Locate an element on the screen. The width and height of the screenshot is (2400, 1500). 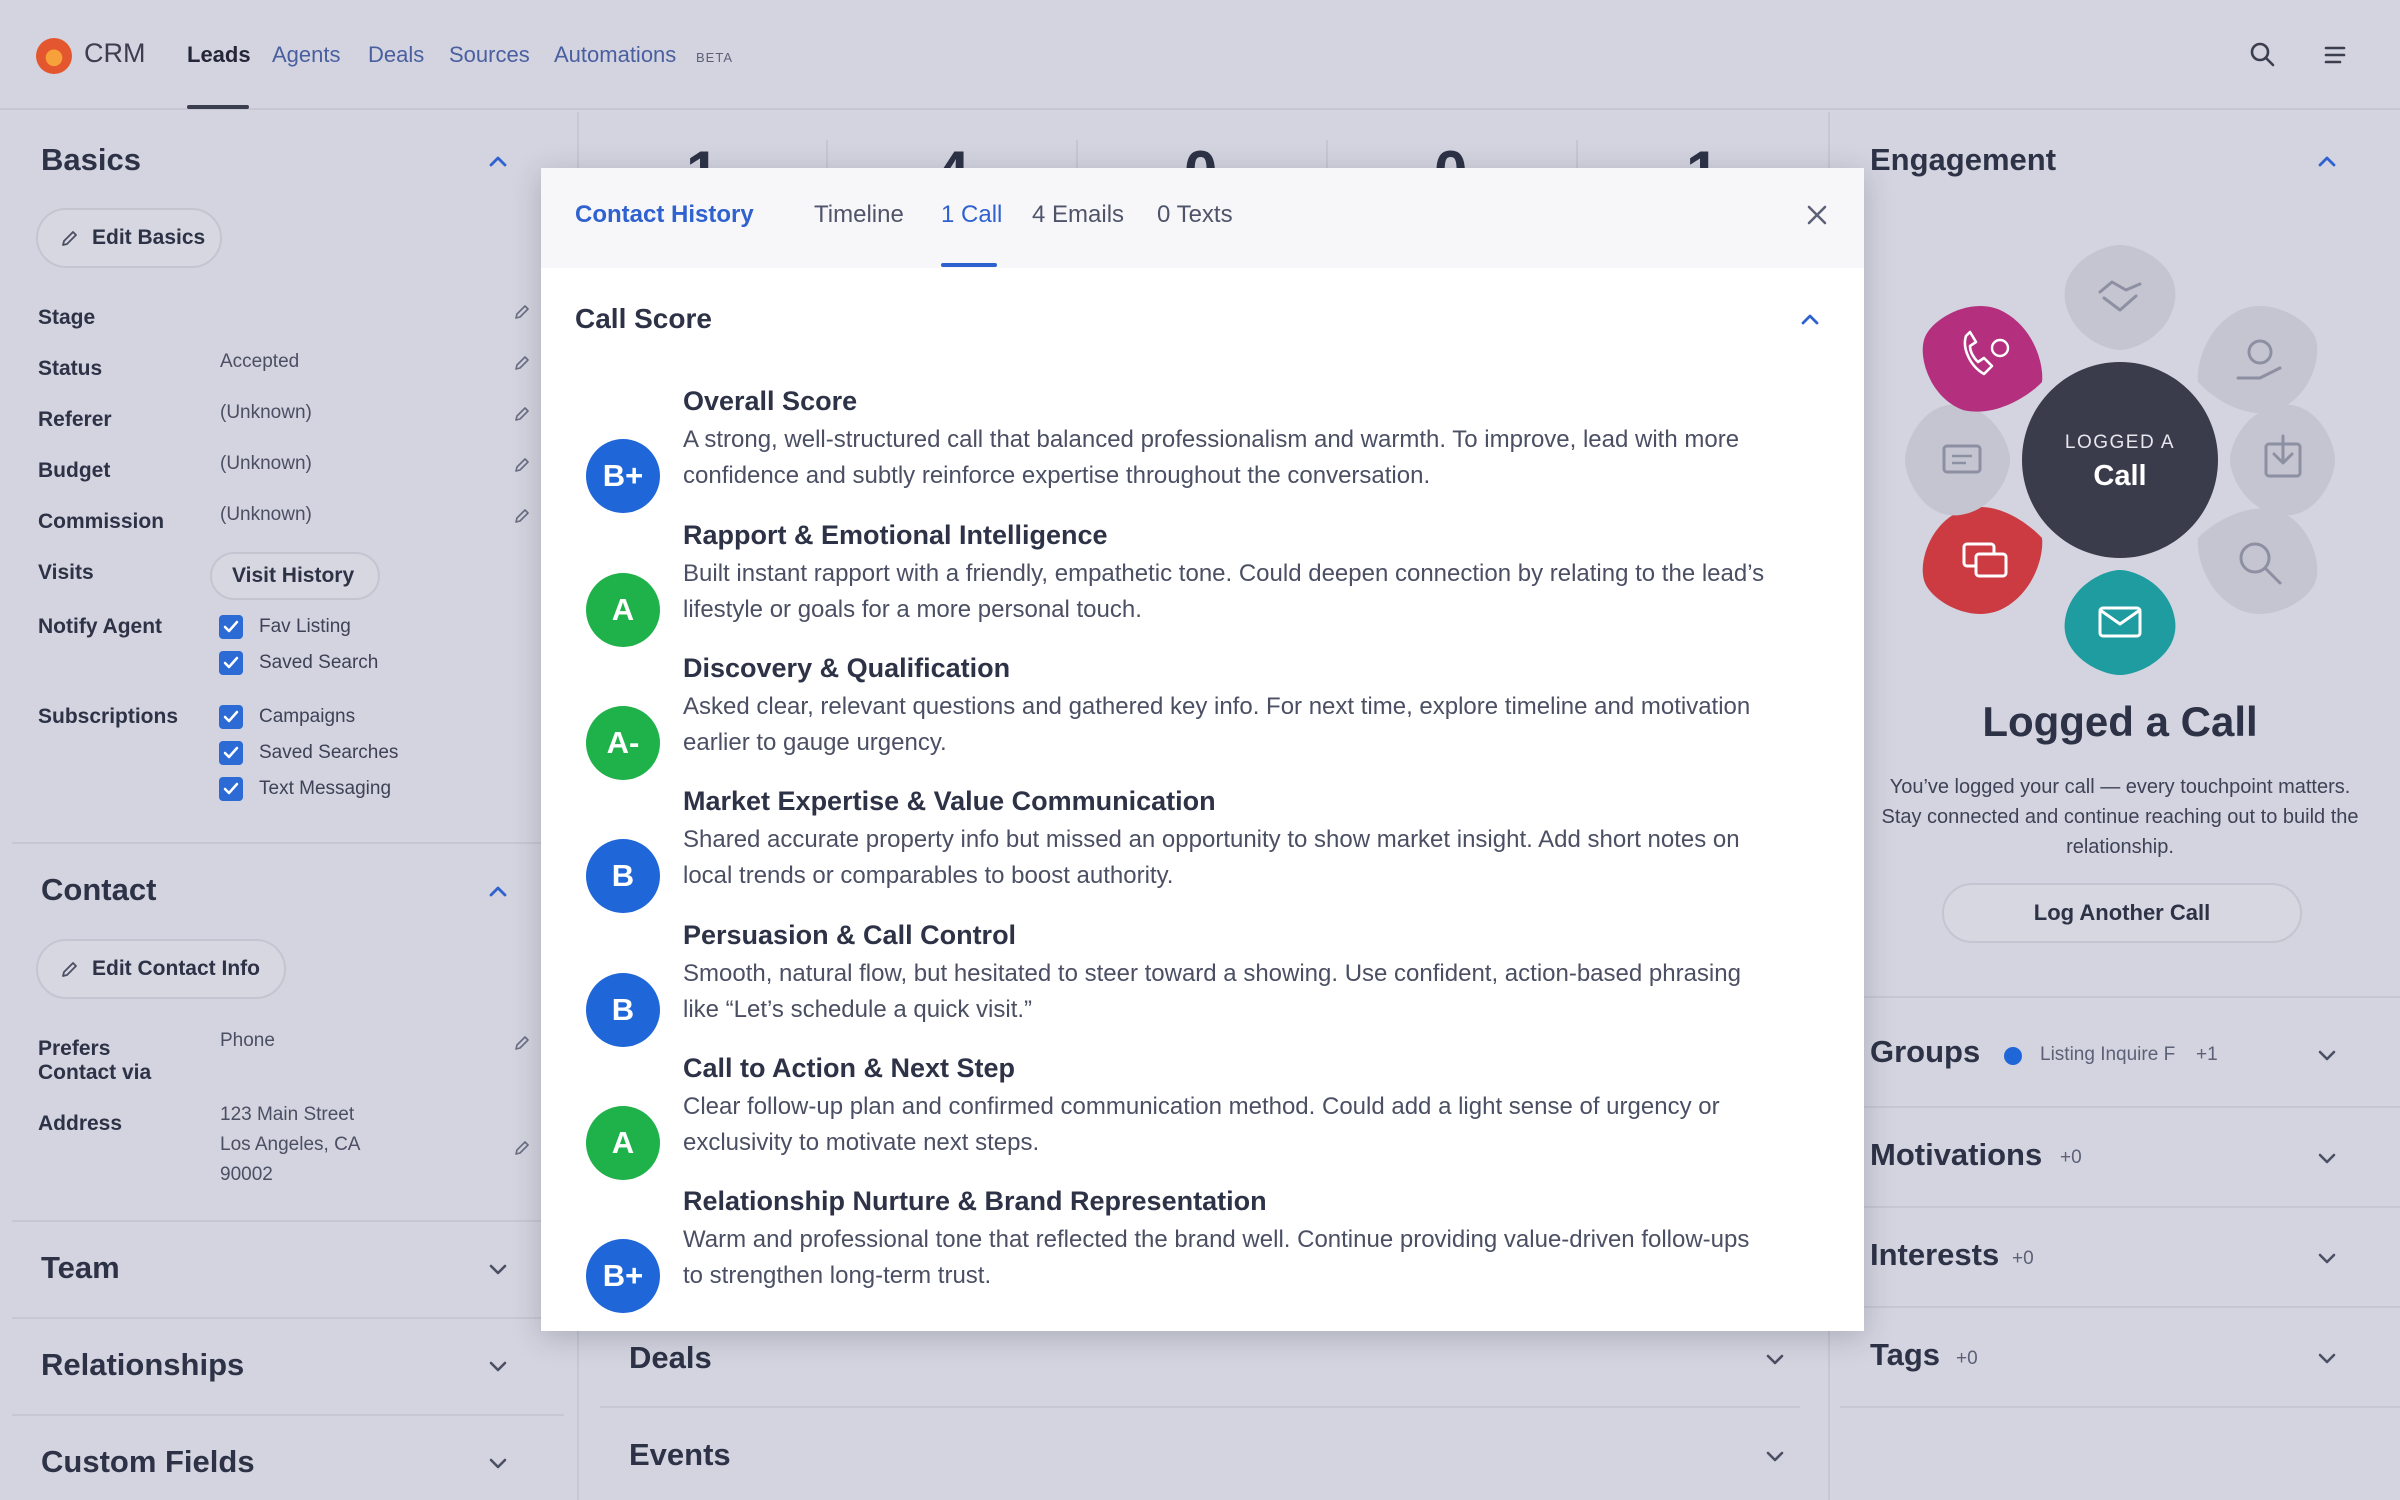
tab-texts: 0 Texts is located at coordinates (1195, 215).